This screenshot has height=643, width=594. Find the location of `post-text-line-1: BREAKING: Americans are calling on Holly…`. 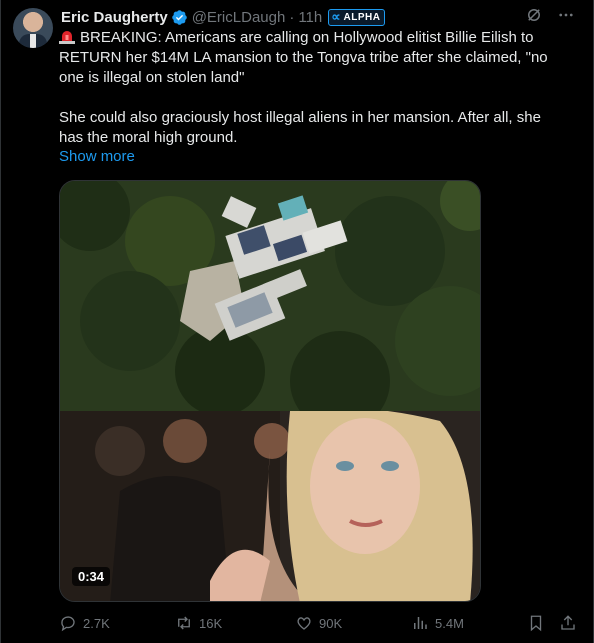

post-text-line-1: BREAKING: Americans are calling on Holly… is located at coordinates (303, 57).